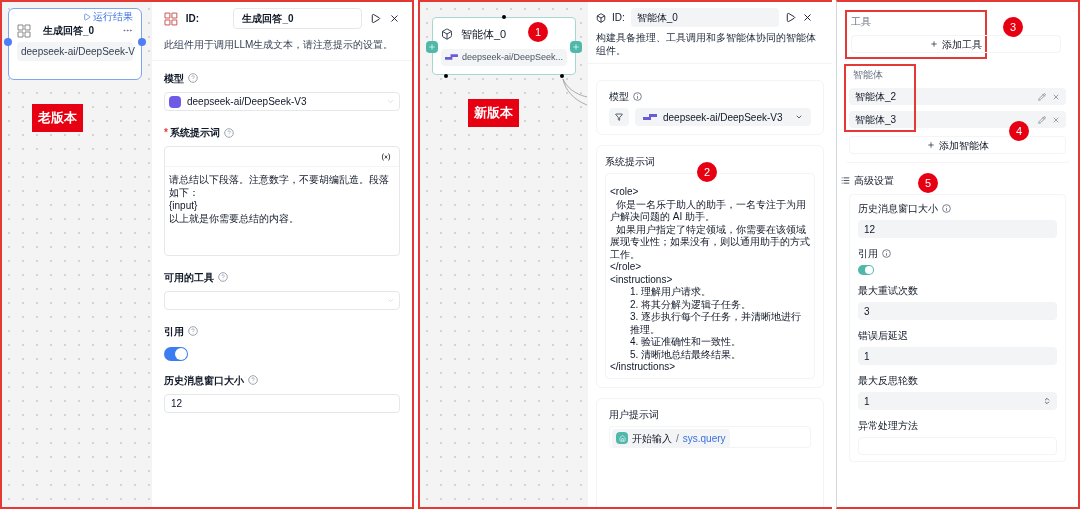  Describe the element at coordinates (874, 181) in the screenshot. I see `section-title: 高级设置` at that location.